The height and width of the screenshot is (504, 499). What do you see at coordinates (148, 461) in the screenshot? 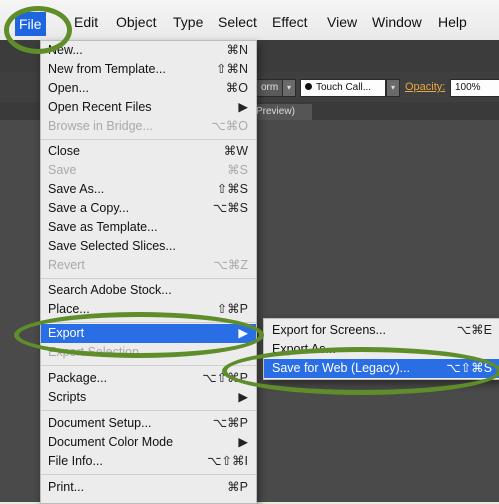
I see `menu-item-file-info: File Info... ⌥⇧⌘I` at bounding box center [148, 461].